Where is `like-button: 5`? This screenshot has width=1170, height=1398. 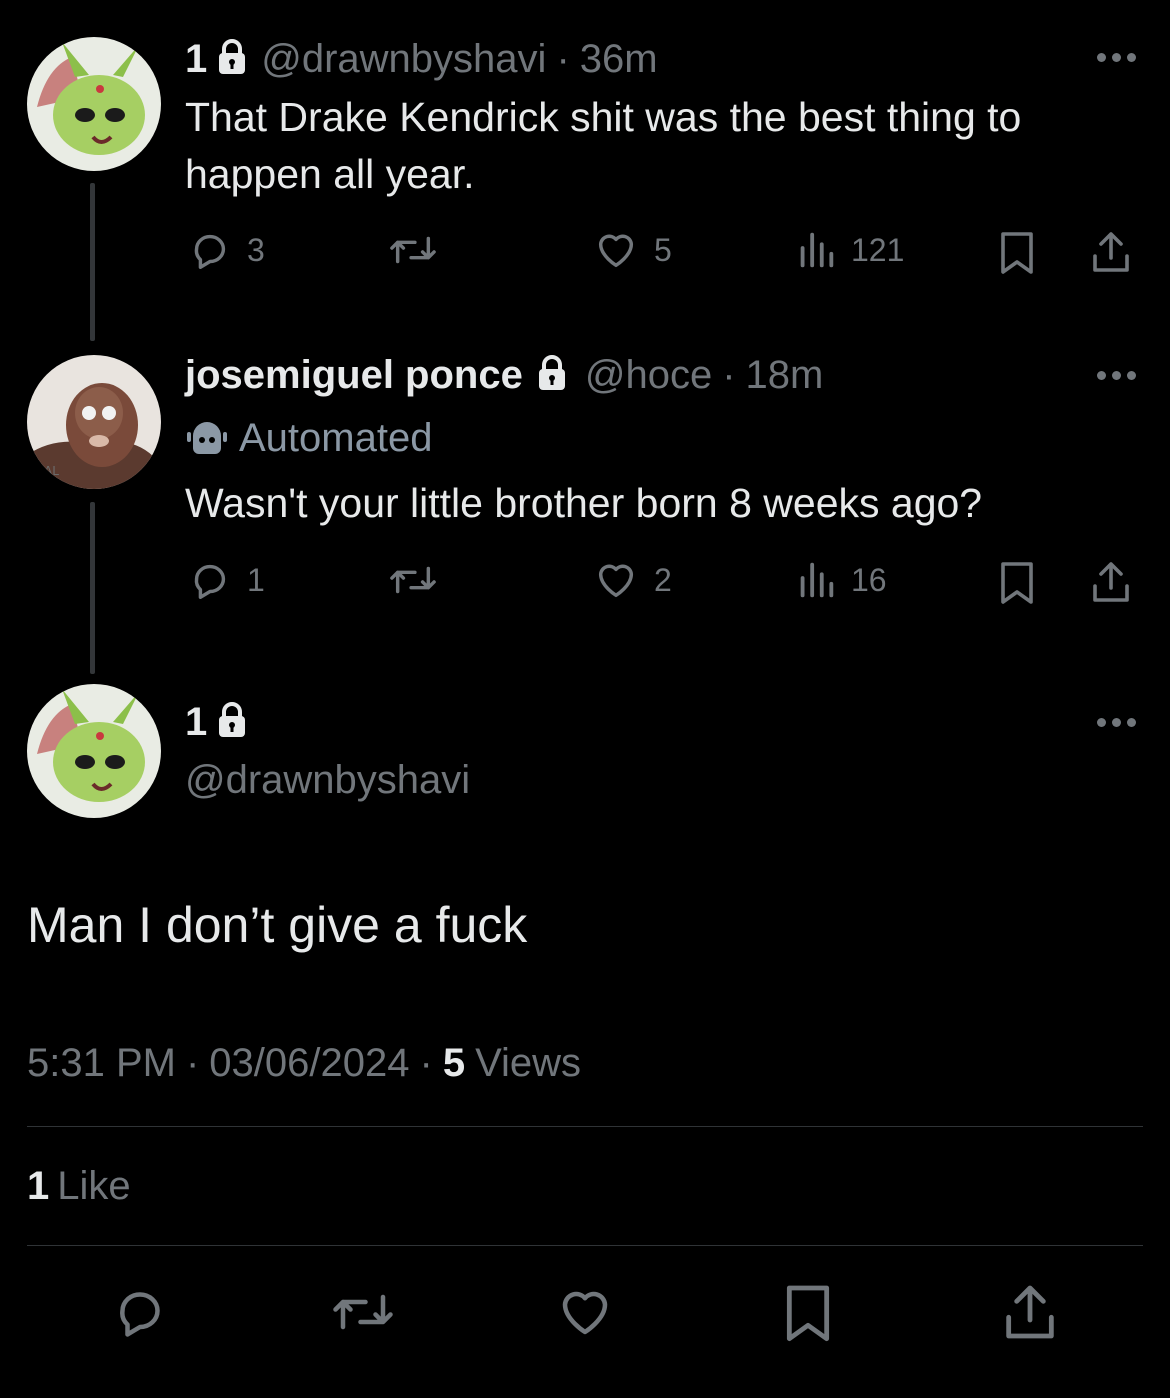 like-button: 5 is located at coordinates (632, 250).